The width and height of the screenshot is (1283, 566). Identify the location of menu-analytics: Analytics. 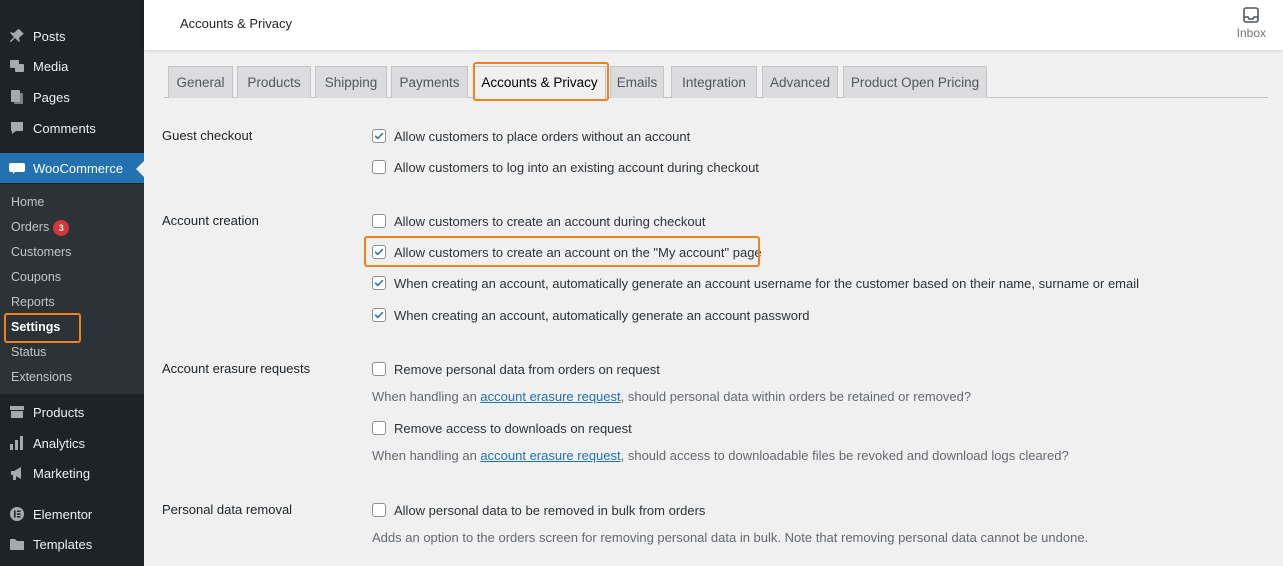
(72, 443).